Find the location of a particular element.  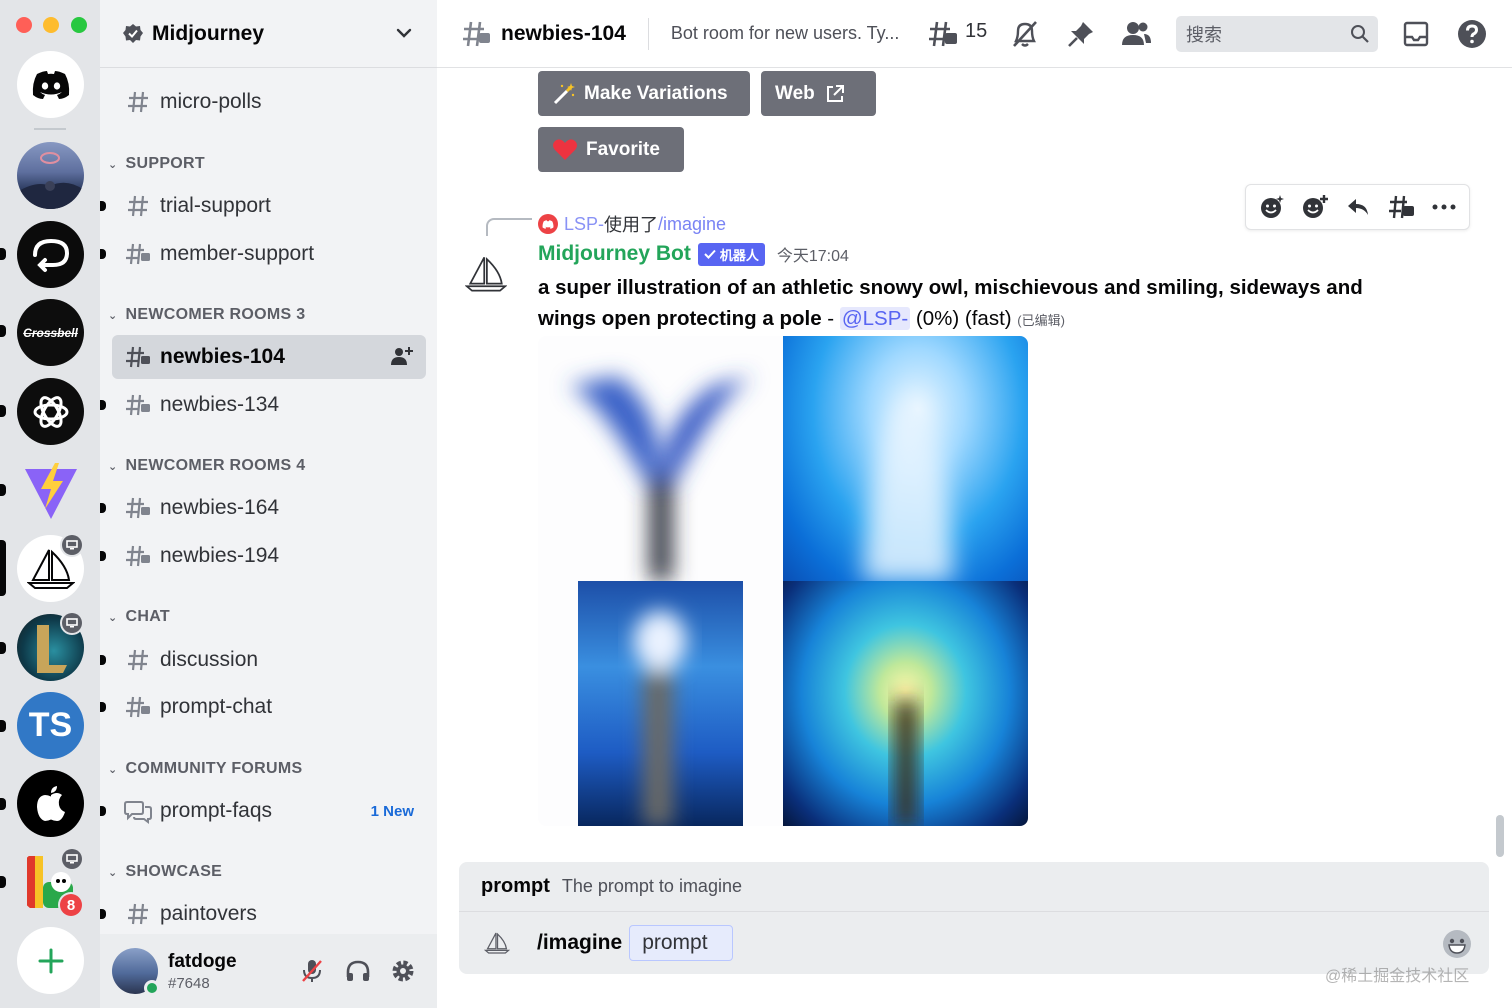

user-info: fatdoge #7648 is located at coordinates (202, 971).